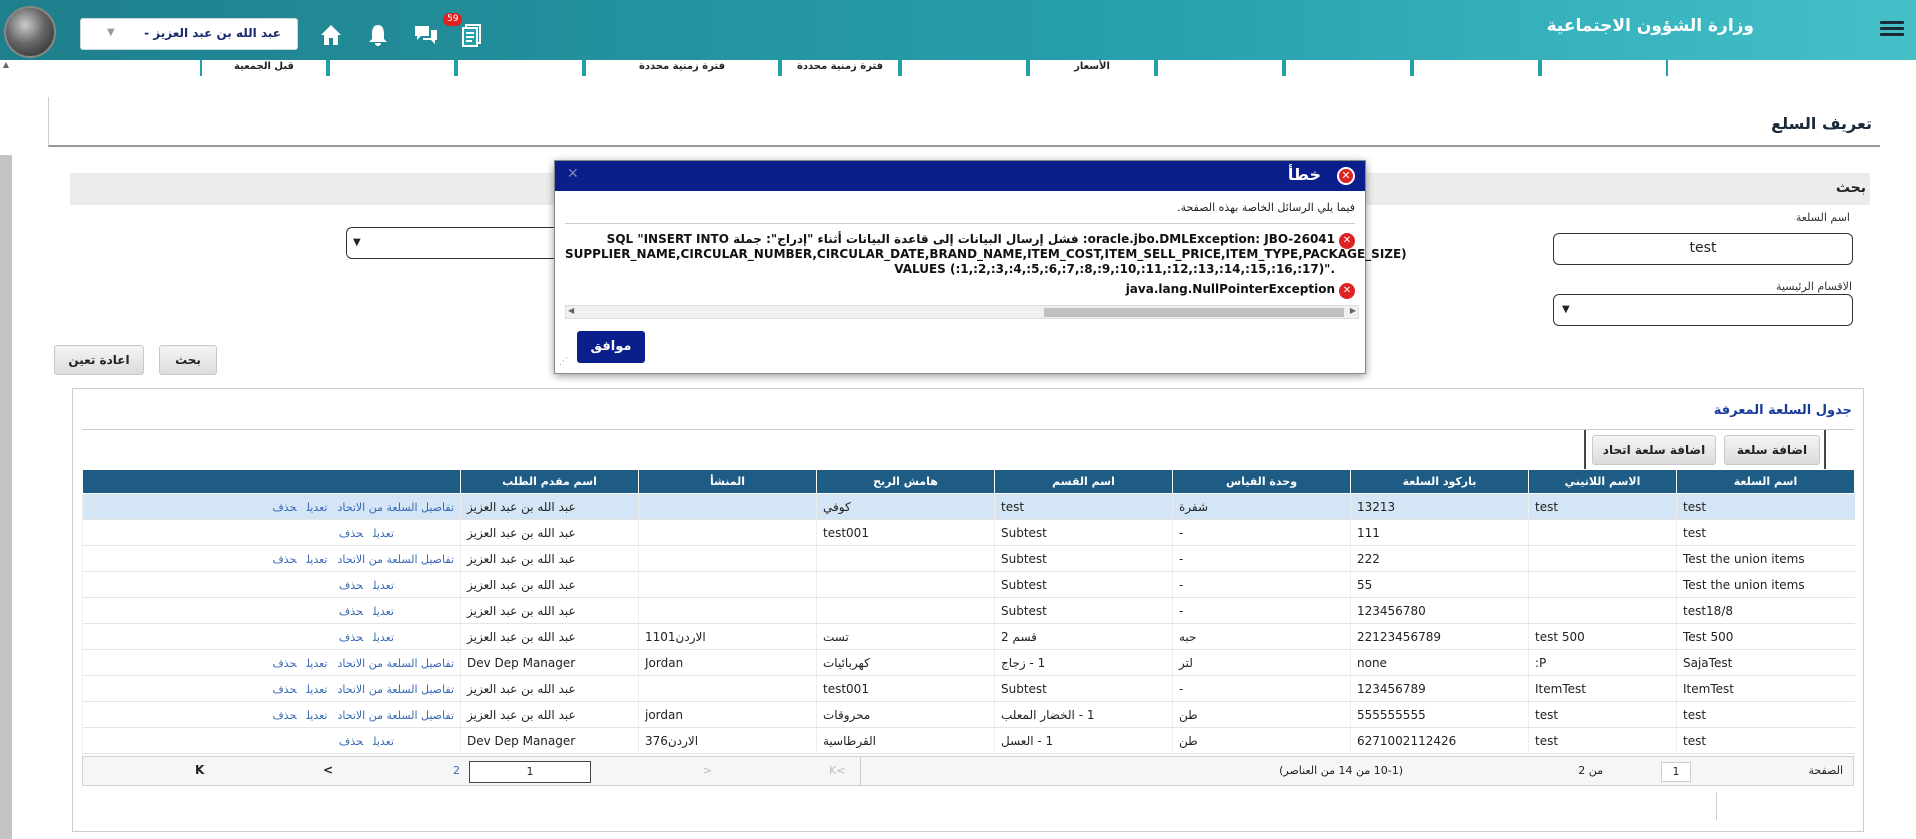 This screenshot has width=1916, height=839. Describe the element at coordinates (1346, 176) in the screenshot. I see `error-icon: ✕` at that location.